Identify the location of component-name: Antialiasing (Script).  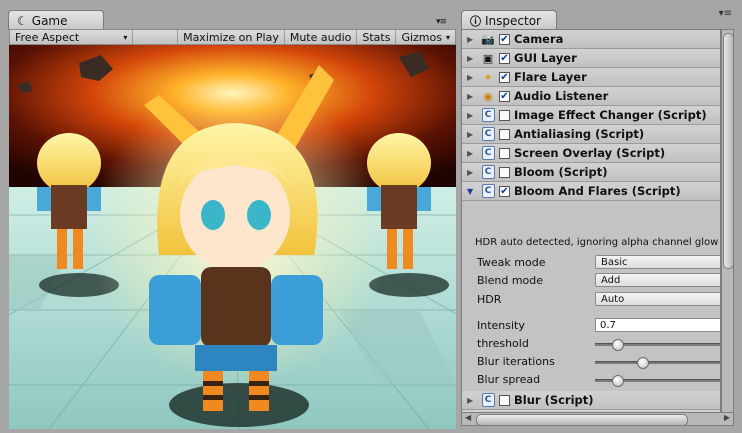
(579, 134).